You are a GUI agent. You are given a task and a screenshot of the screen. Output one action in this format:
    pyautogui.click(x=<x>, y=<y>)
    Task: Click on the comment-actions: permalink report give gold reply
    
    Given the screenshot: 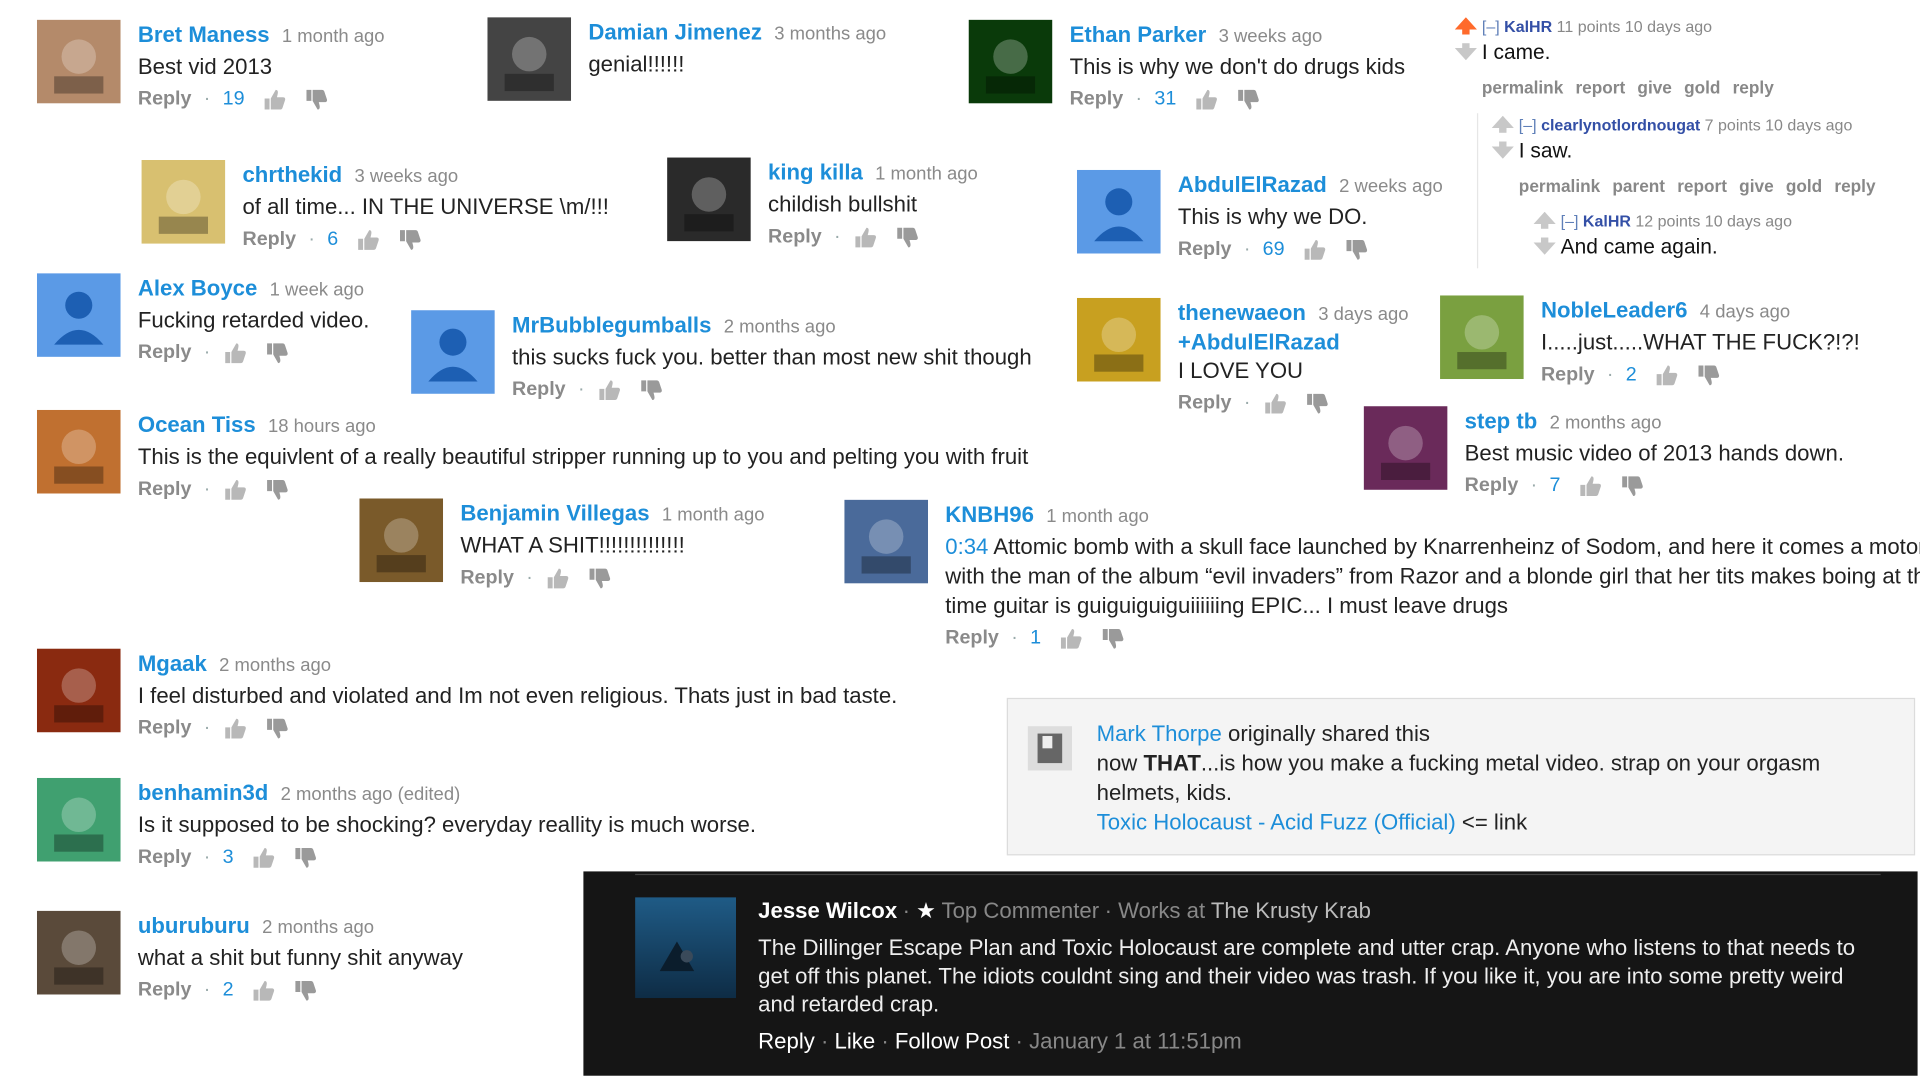 What is the action you would take?
    pyautogui.click(x=1690, y=88)
    